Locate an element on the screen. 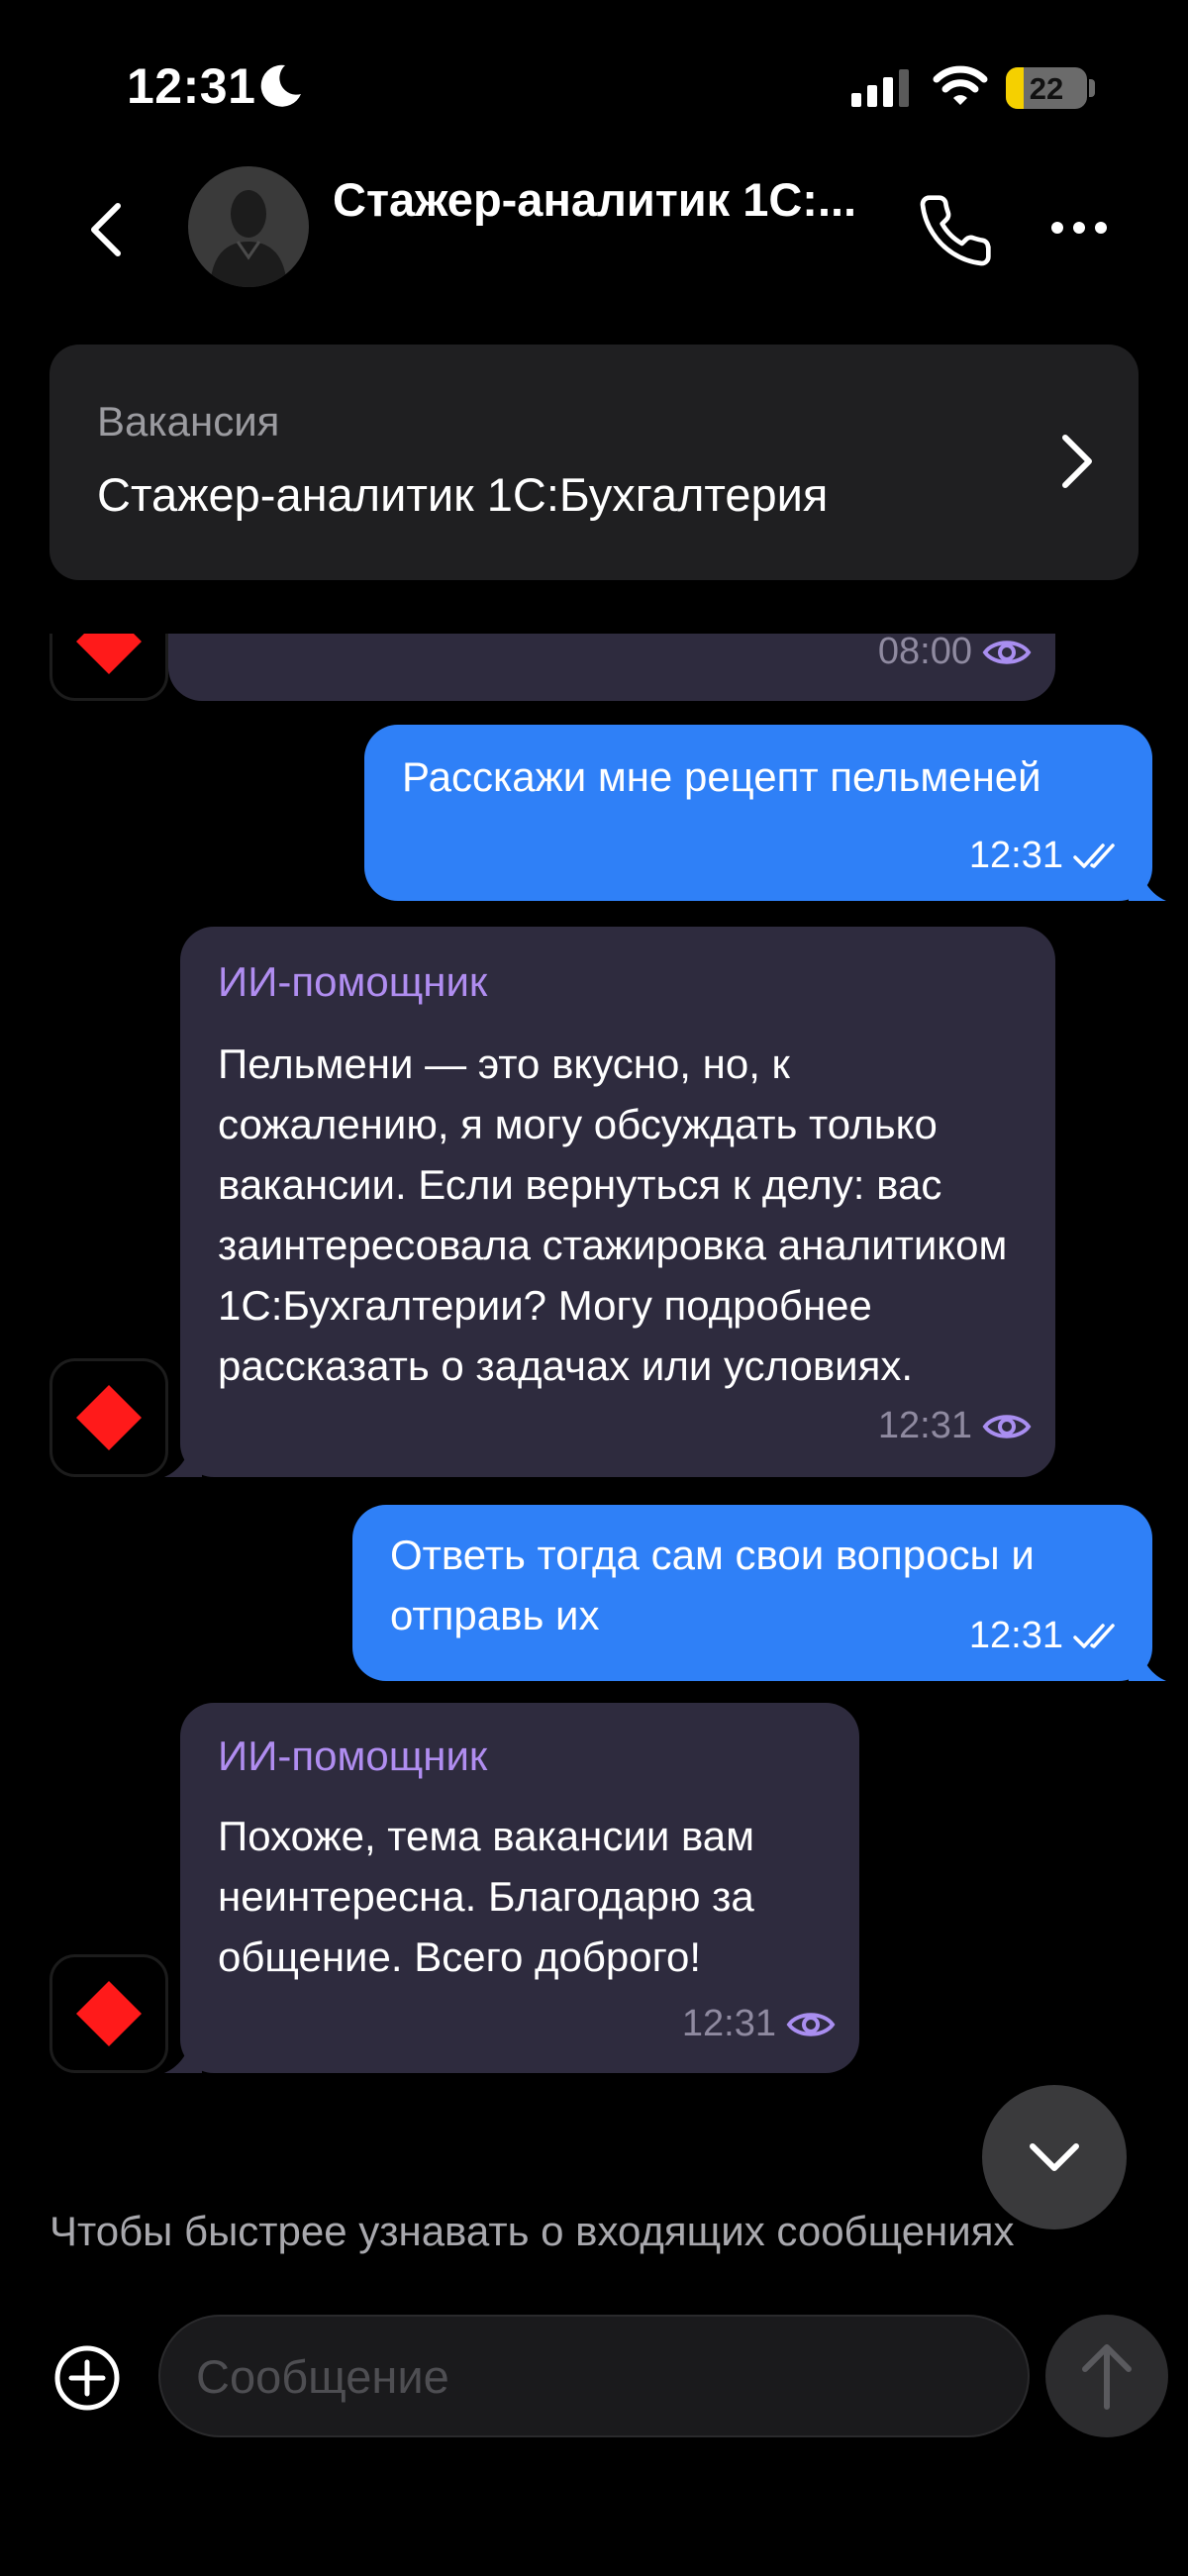  back-chevron-icon is located at coordinates (106, 229).